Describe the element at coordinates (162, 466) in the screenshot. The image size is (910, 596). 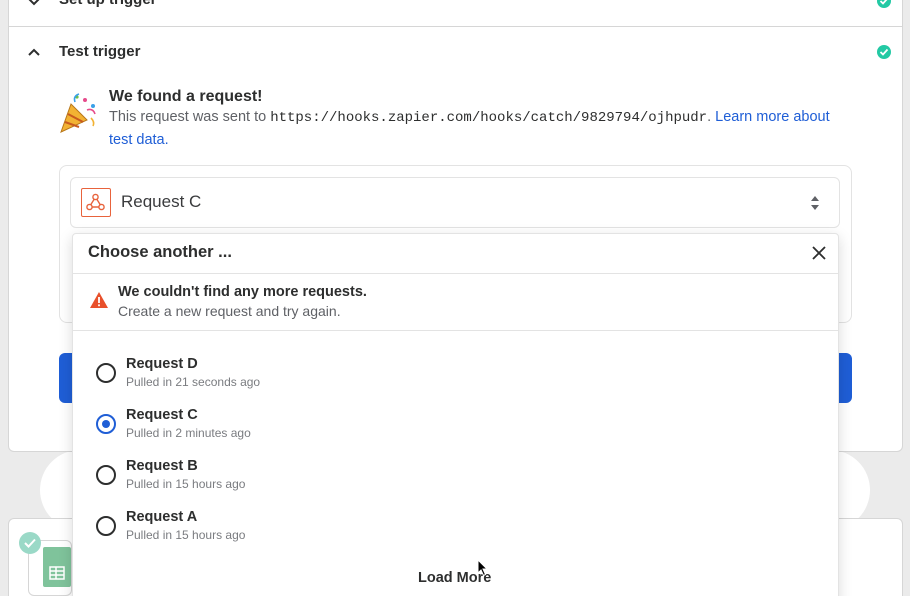
I see `option-label: Request B` at that location.